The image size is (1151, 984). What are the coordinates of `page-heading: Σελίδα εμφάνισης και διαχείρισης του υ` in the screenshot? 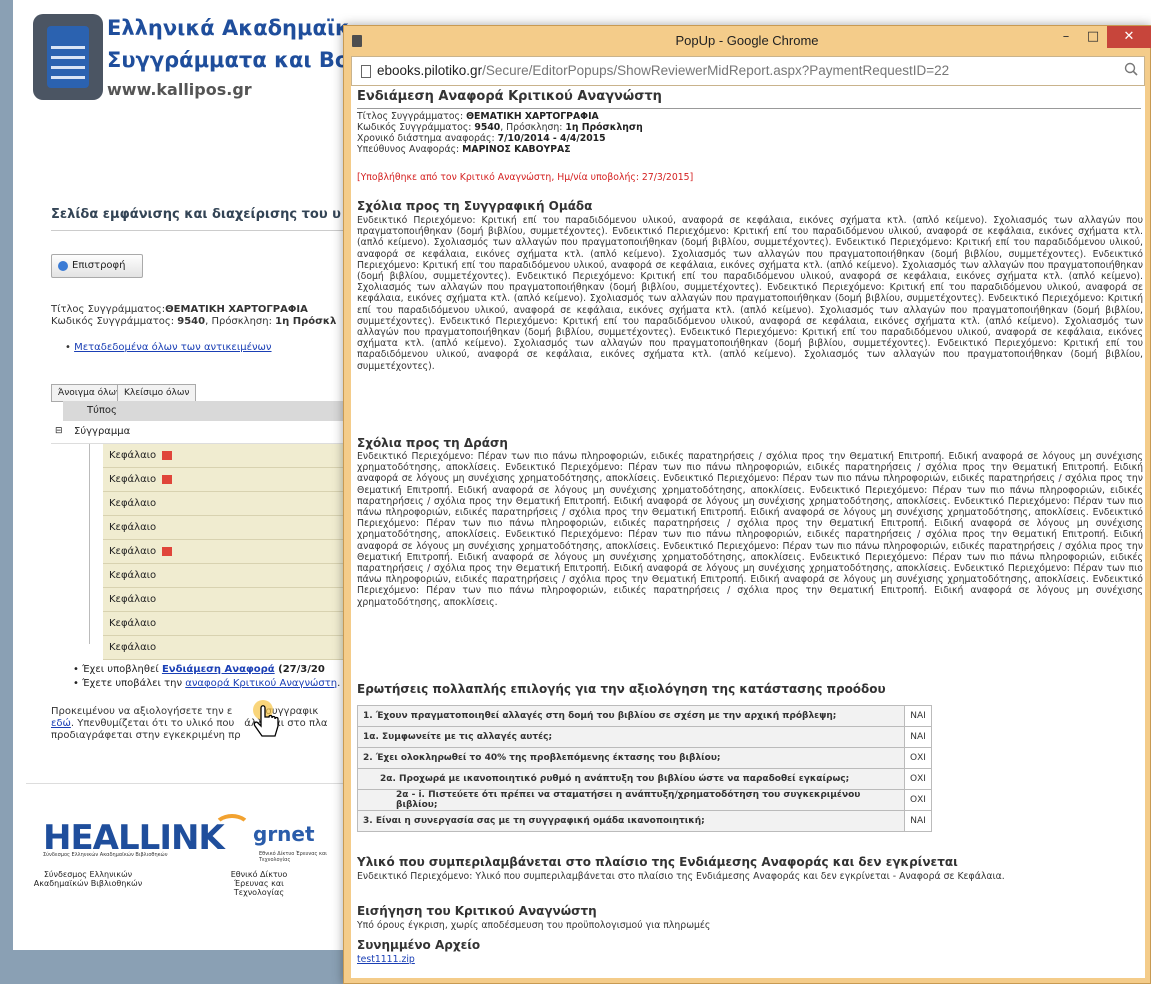 It's located at (196, 214).